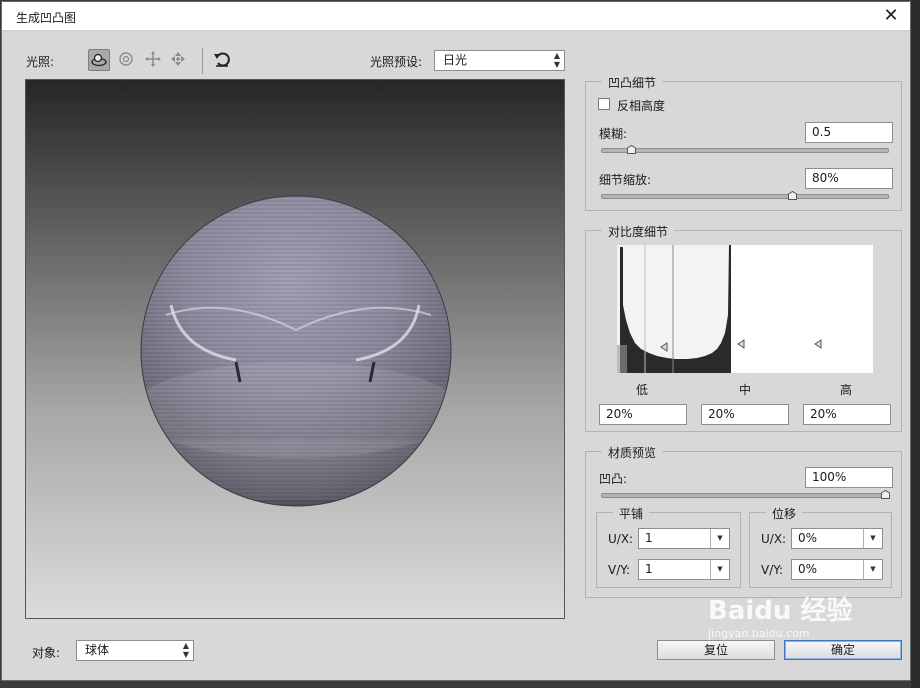 The width and height of the screenshot is (920, 688). I want to click on offset-vy-stepper: 0% ▼, so click(837, 569).